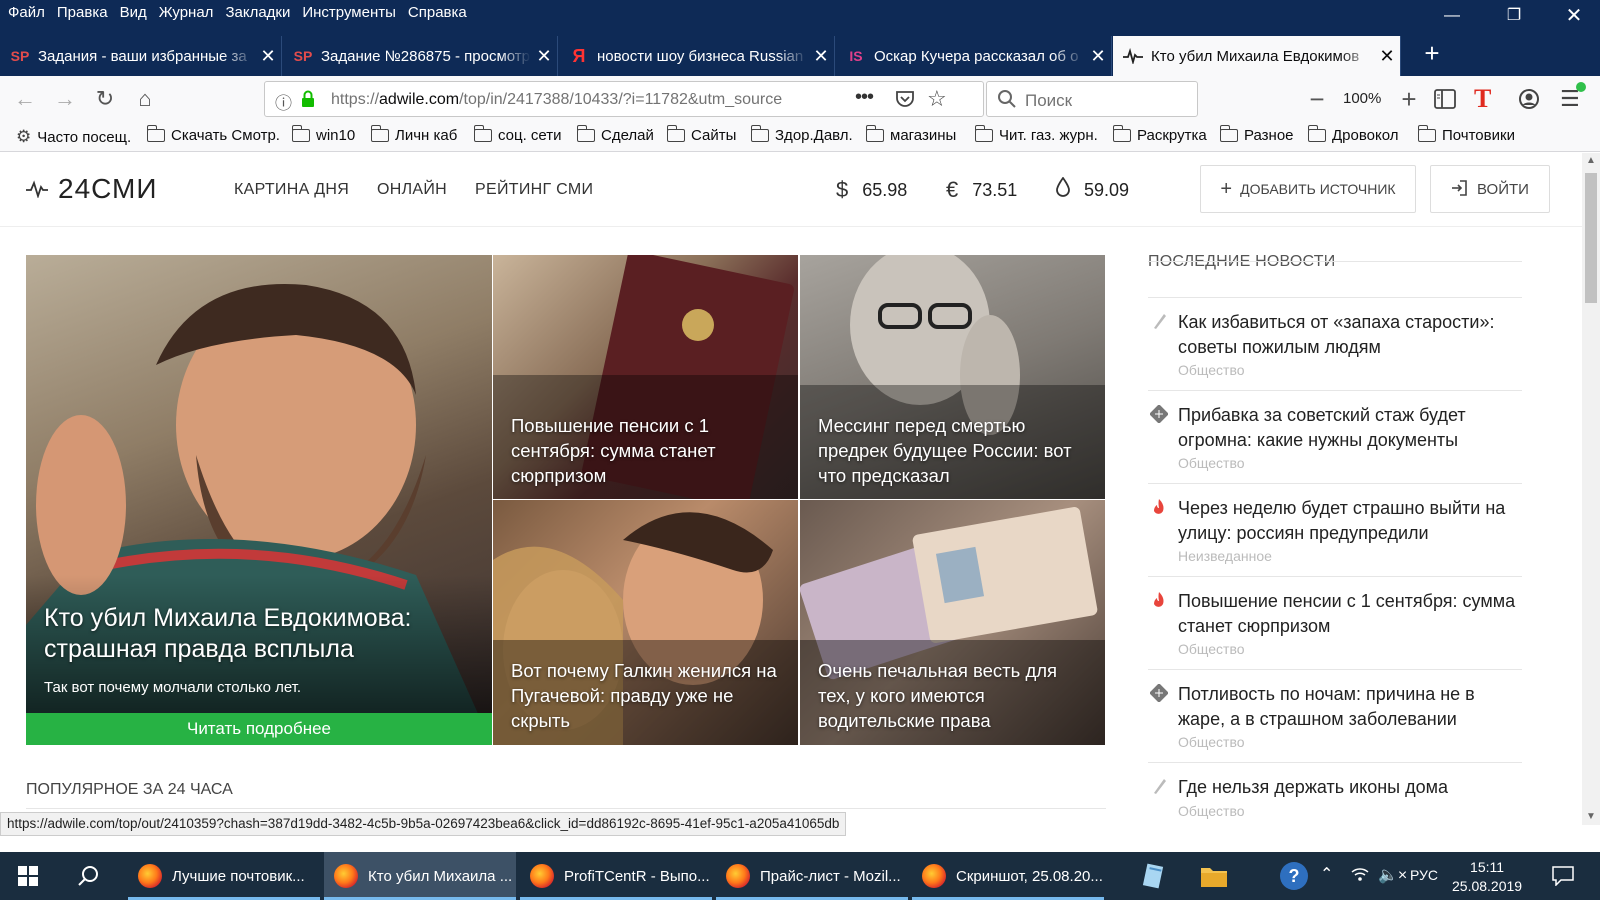  Describe the element at coordinates (1487, 877) in the screenshot. I see `system-clock: 15:11 25.08.2019` at that location.